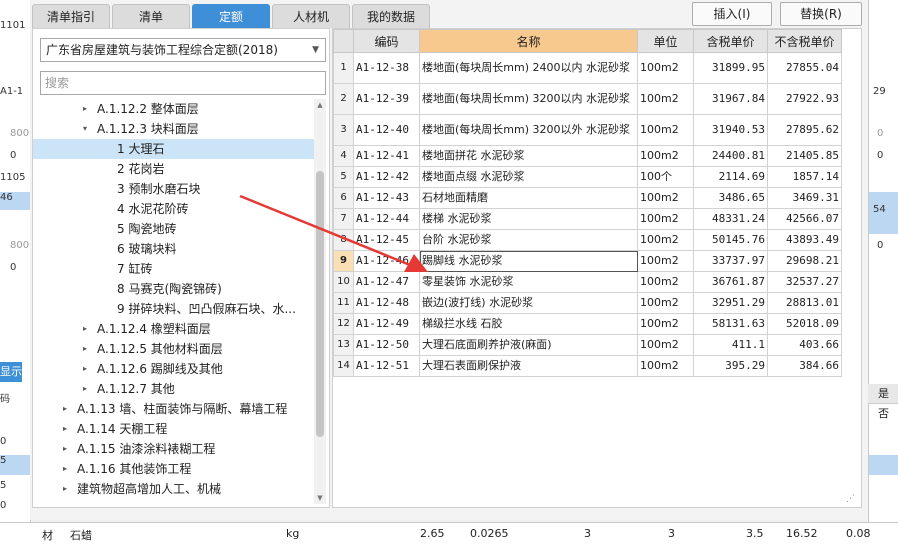 This screenshot has height=547, width=898. I want to click on table-row: 13 A1-12-50 大理石底面刷养护液(麻面) 100m2 411.1 403.66, so click(587, 345).